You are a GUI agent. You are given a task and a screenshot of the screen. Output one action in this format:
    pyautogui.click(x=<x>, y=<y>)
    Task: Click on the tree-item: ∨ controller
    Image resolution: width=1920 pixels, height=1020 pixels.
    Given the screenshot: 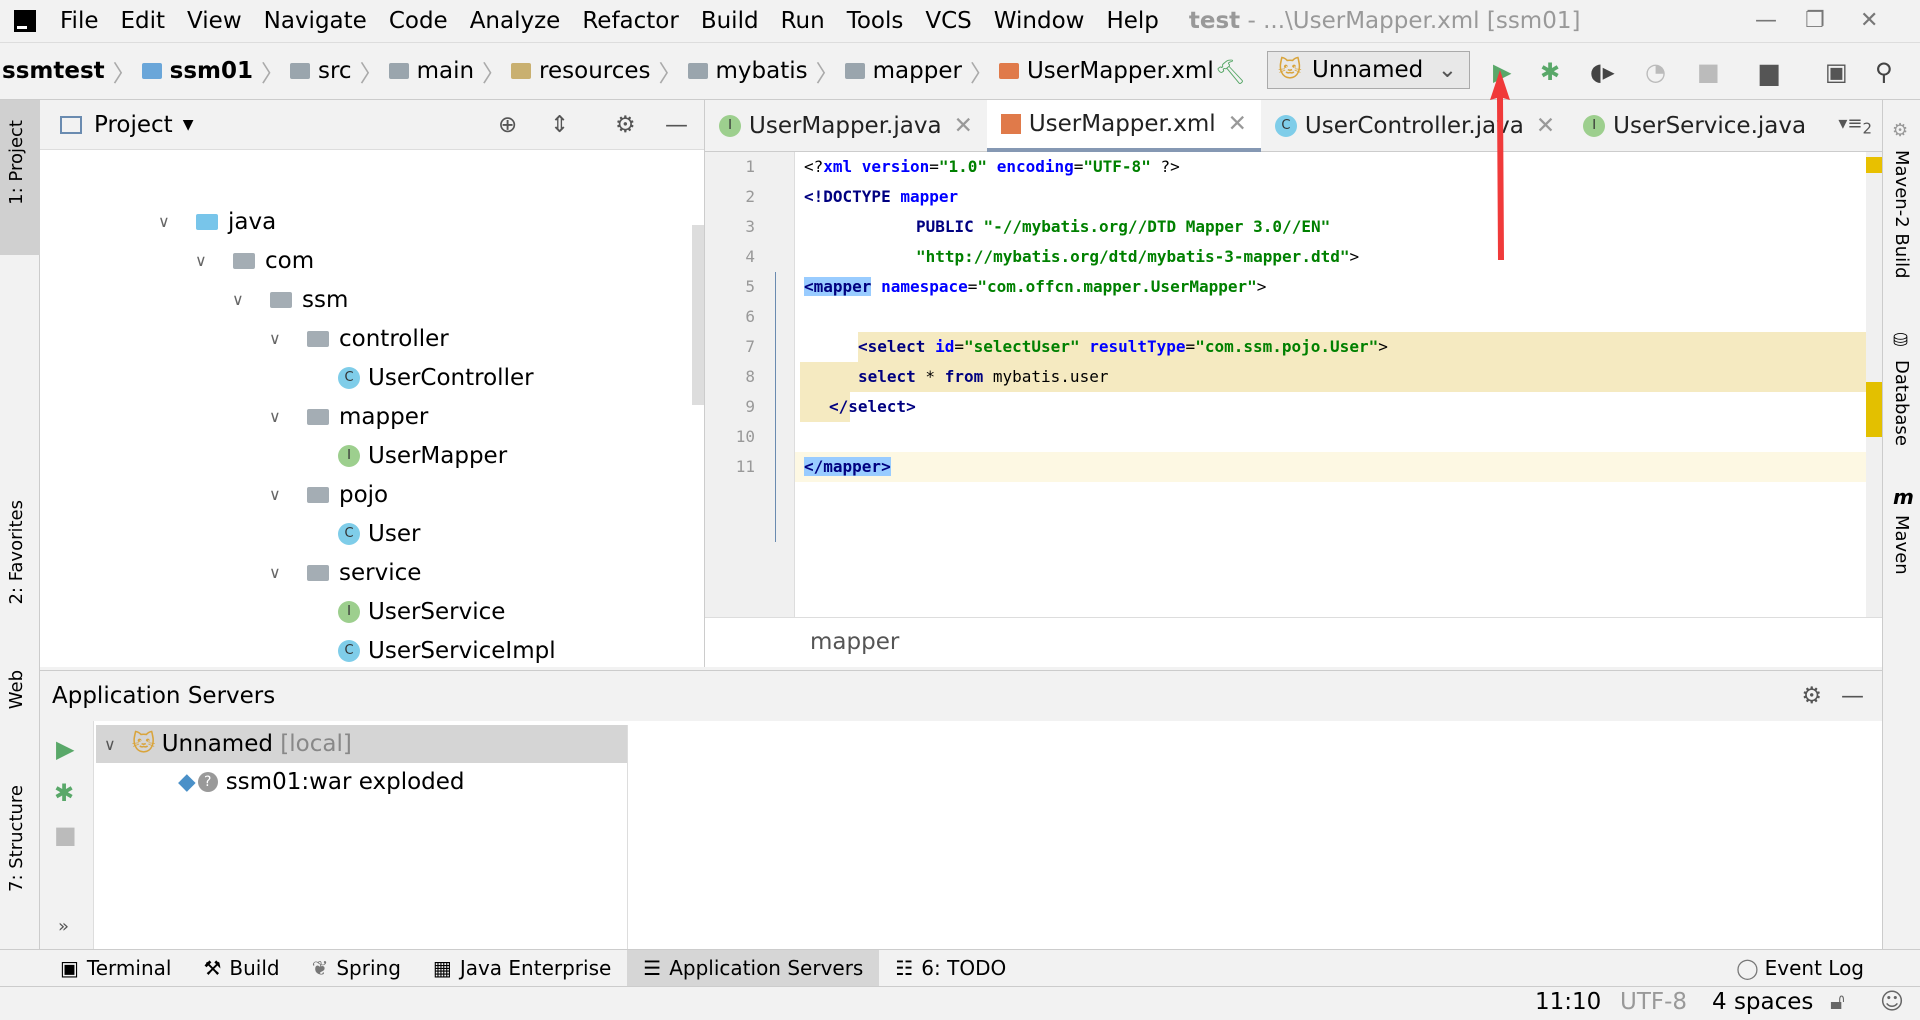 What is the action you would take?
    pyautogui.click(x=359, y=338)
    